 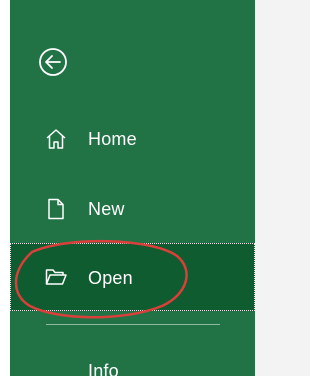 I want to click on circle-arrow-left-icon, so click(x=53, y=62).